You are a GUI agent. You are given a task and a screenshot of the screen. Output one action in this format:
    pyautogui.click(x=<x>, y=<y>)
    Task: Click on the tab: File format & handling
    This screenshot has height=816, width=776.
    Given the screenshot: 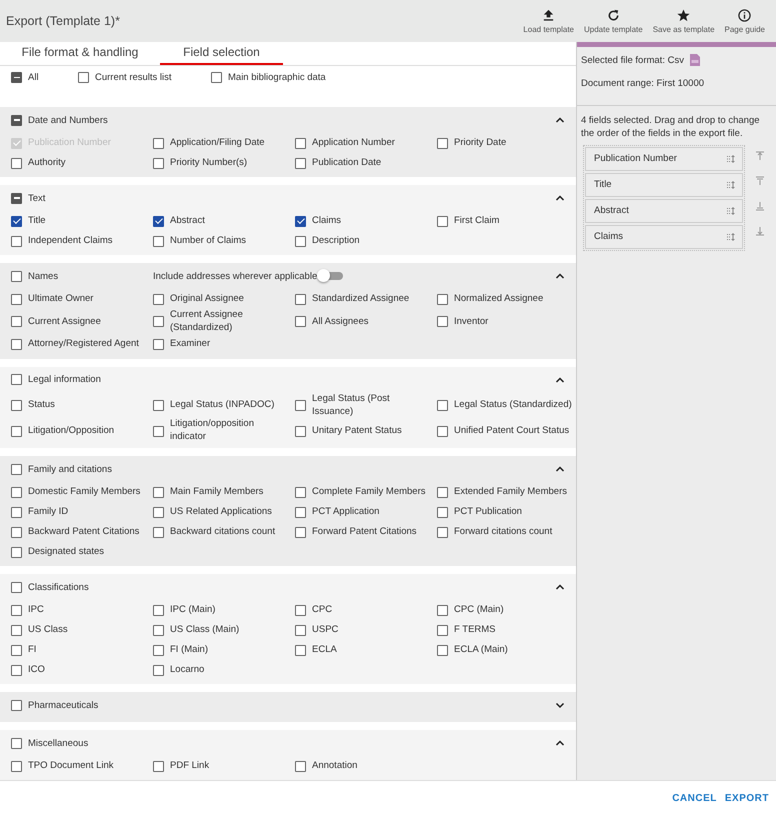 What is the action you would take?
    pyautogui.click(x=80, y=53)
    